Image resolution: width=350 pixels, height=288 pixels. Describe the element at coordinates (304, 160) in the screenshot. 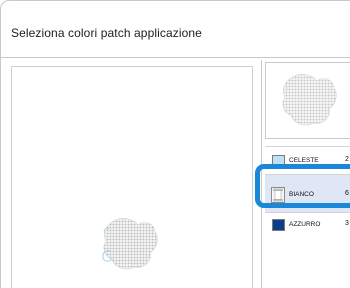

I see `thread-name: CELESTE` at that location.